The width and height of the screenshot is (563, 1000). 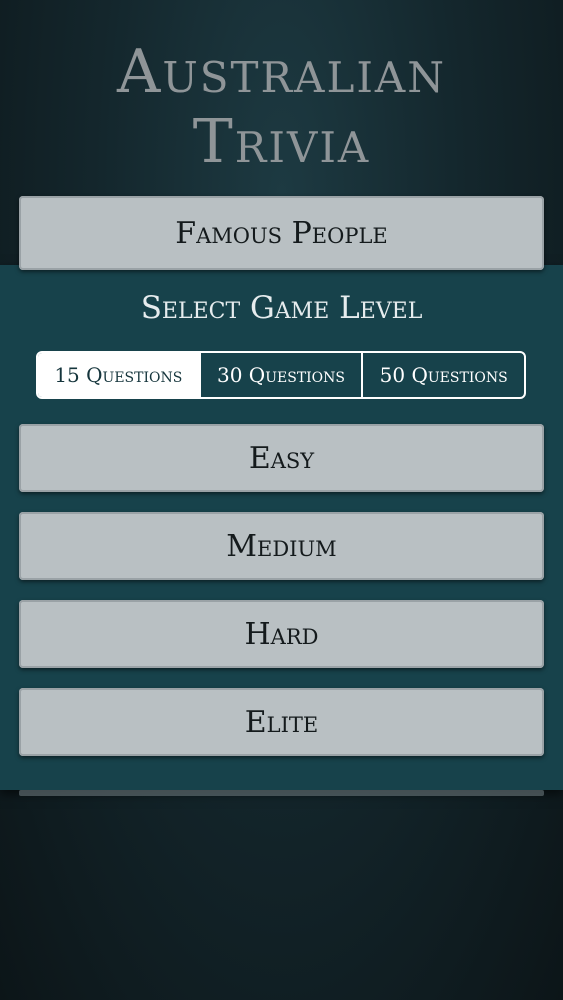 What do you see at coordinates (281, 793) in the screenshot?
I see `panel-bottom-edge` at bounding box center [281, 793].